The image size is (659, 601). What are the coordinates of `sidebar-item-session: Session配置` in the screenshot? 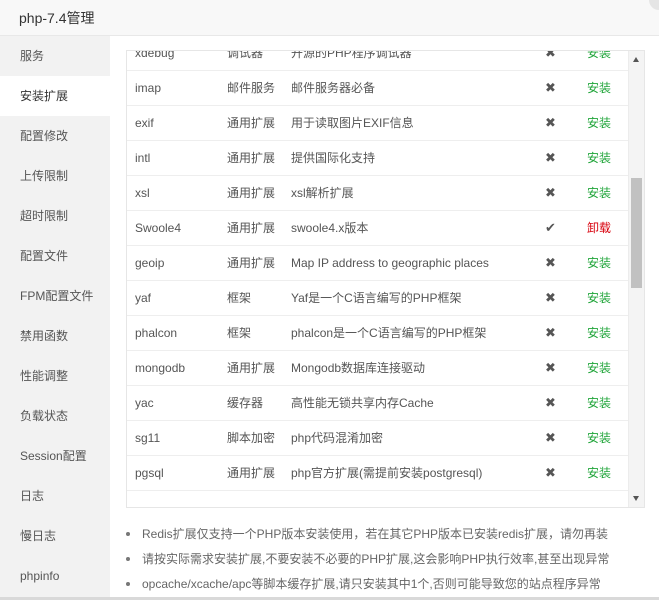 It's located at (55, 456).